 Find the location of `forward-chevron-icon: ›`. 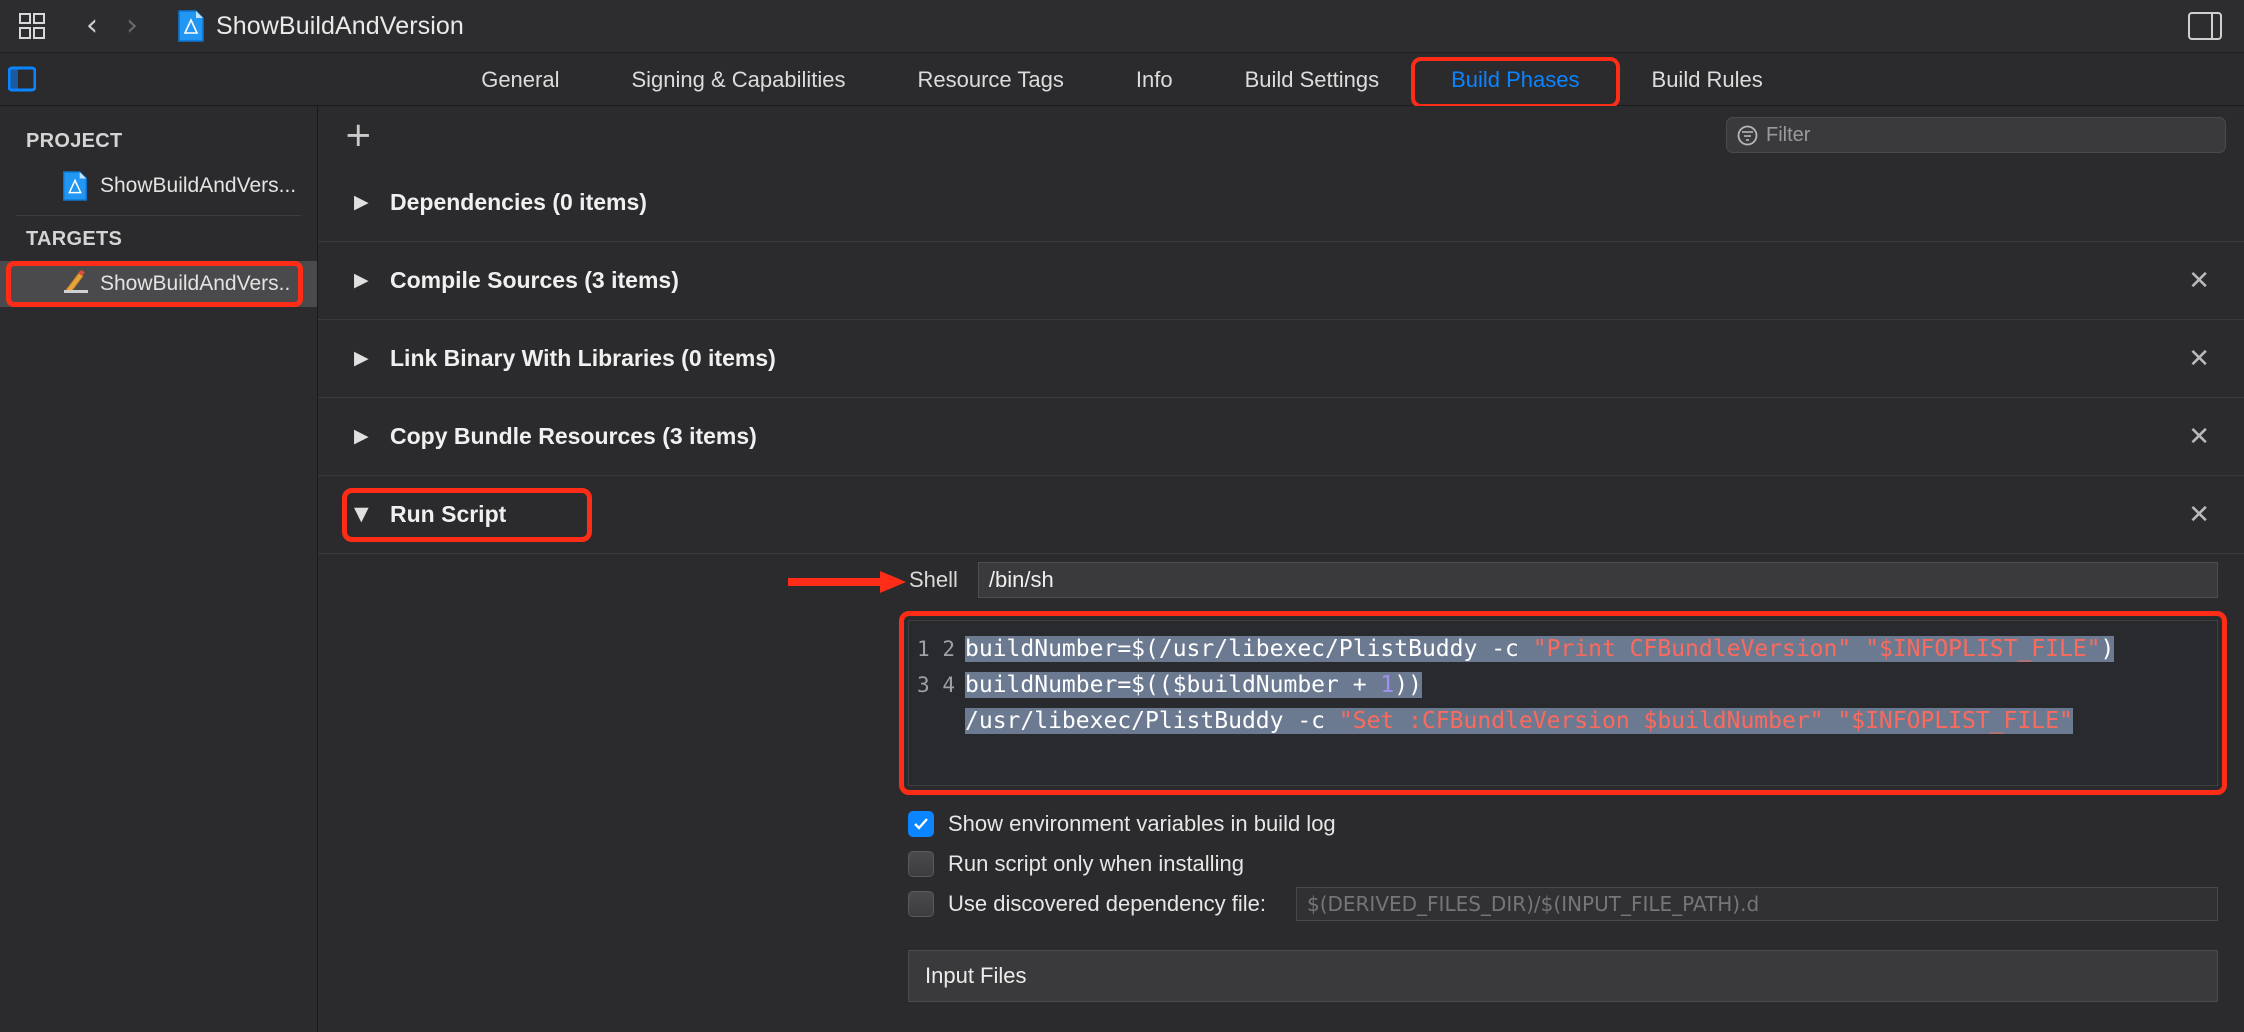

forward-chevron-icon: › is located at coordinates (132, 26).